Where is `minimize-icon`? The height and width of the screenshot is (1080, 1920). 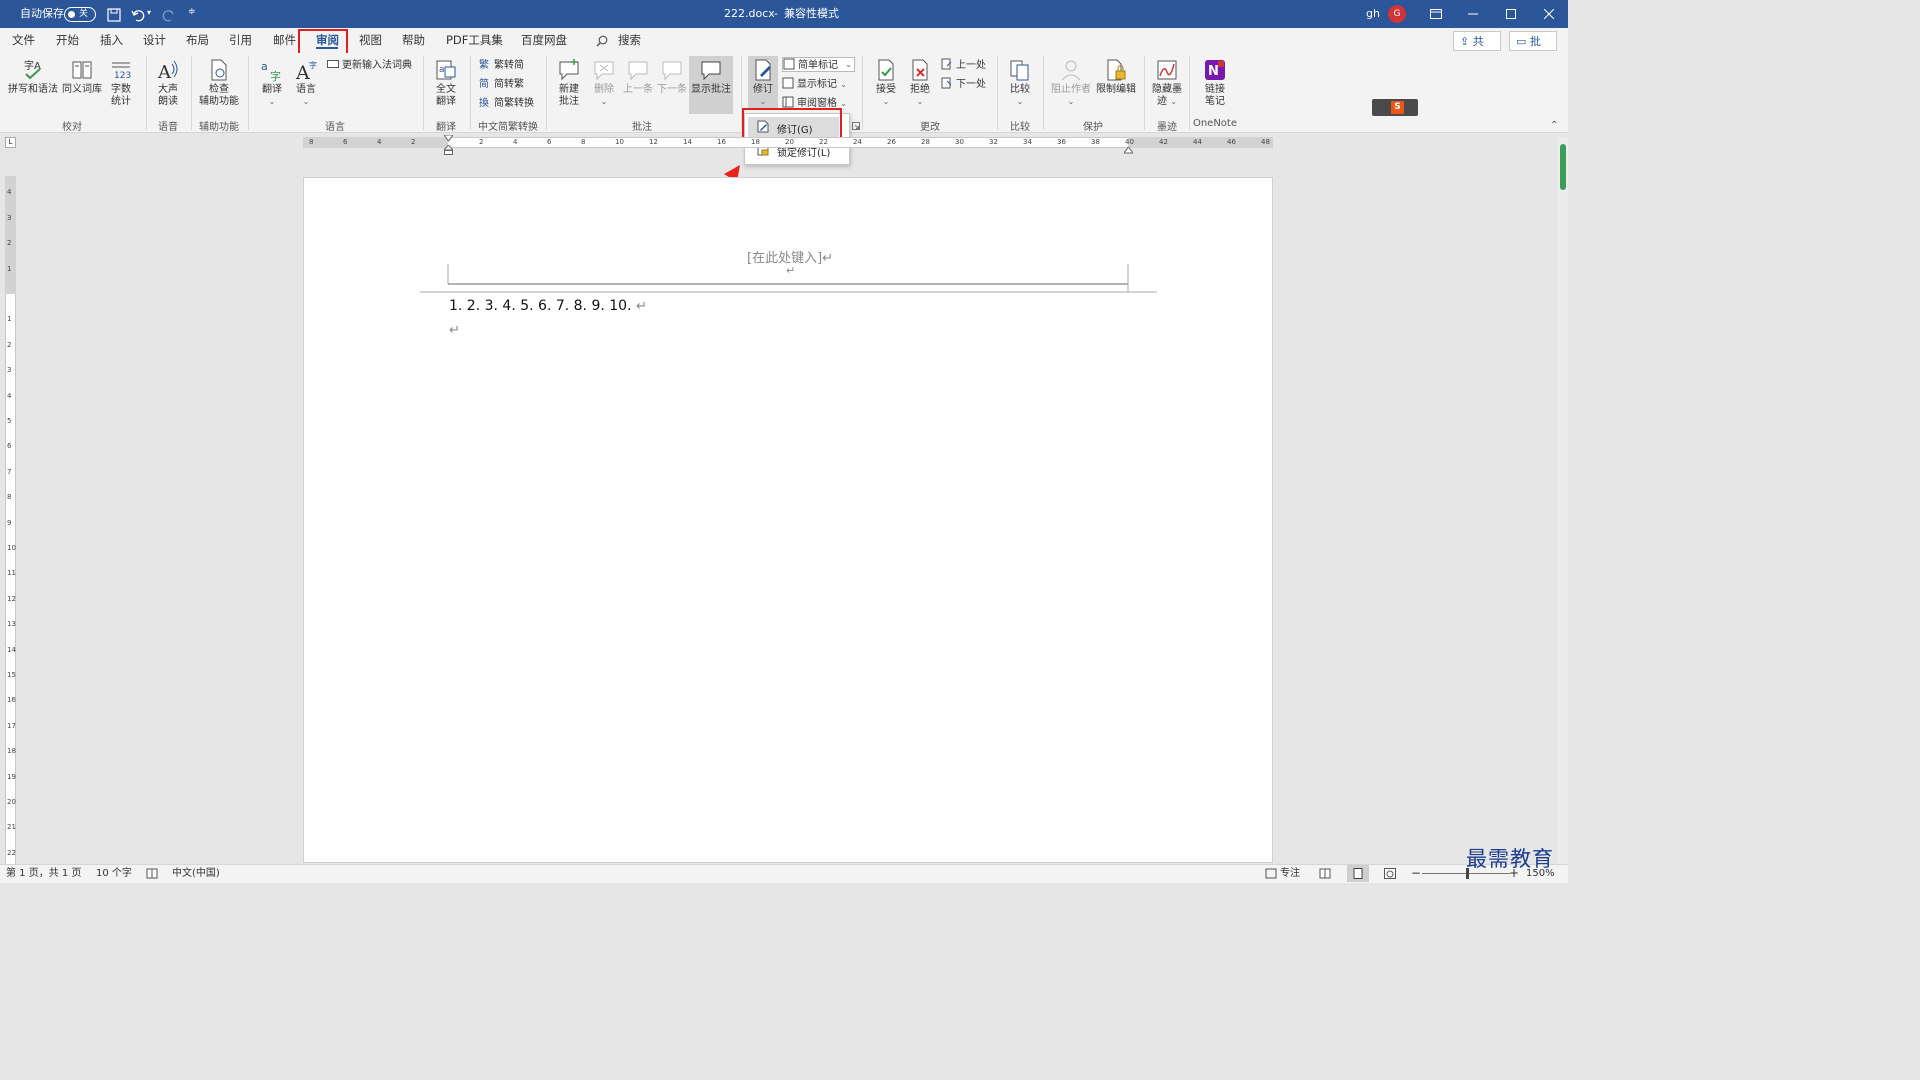 minimize-icon is located at coordinates (1473, 14).